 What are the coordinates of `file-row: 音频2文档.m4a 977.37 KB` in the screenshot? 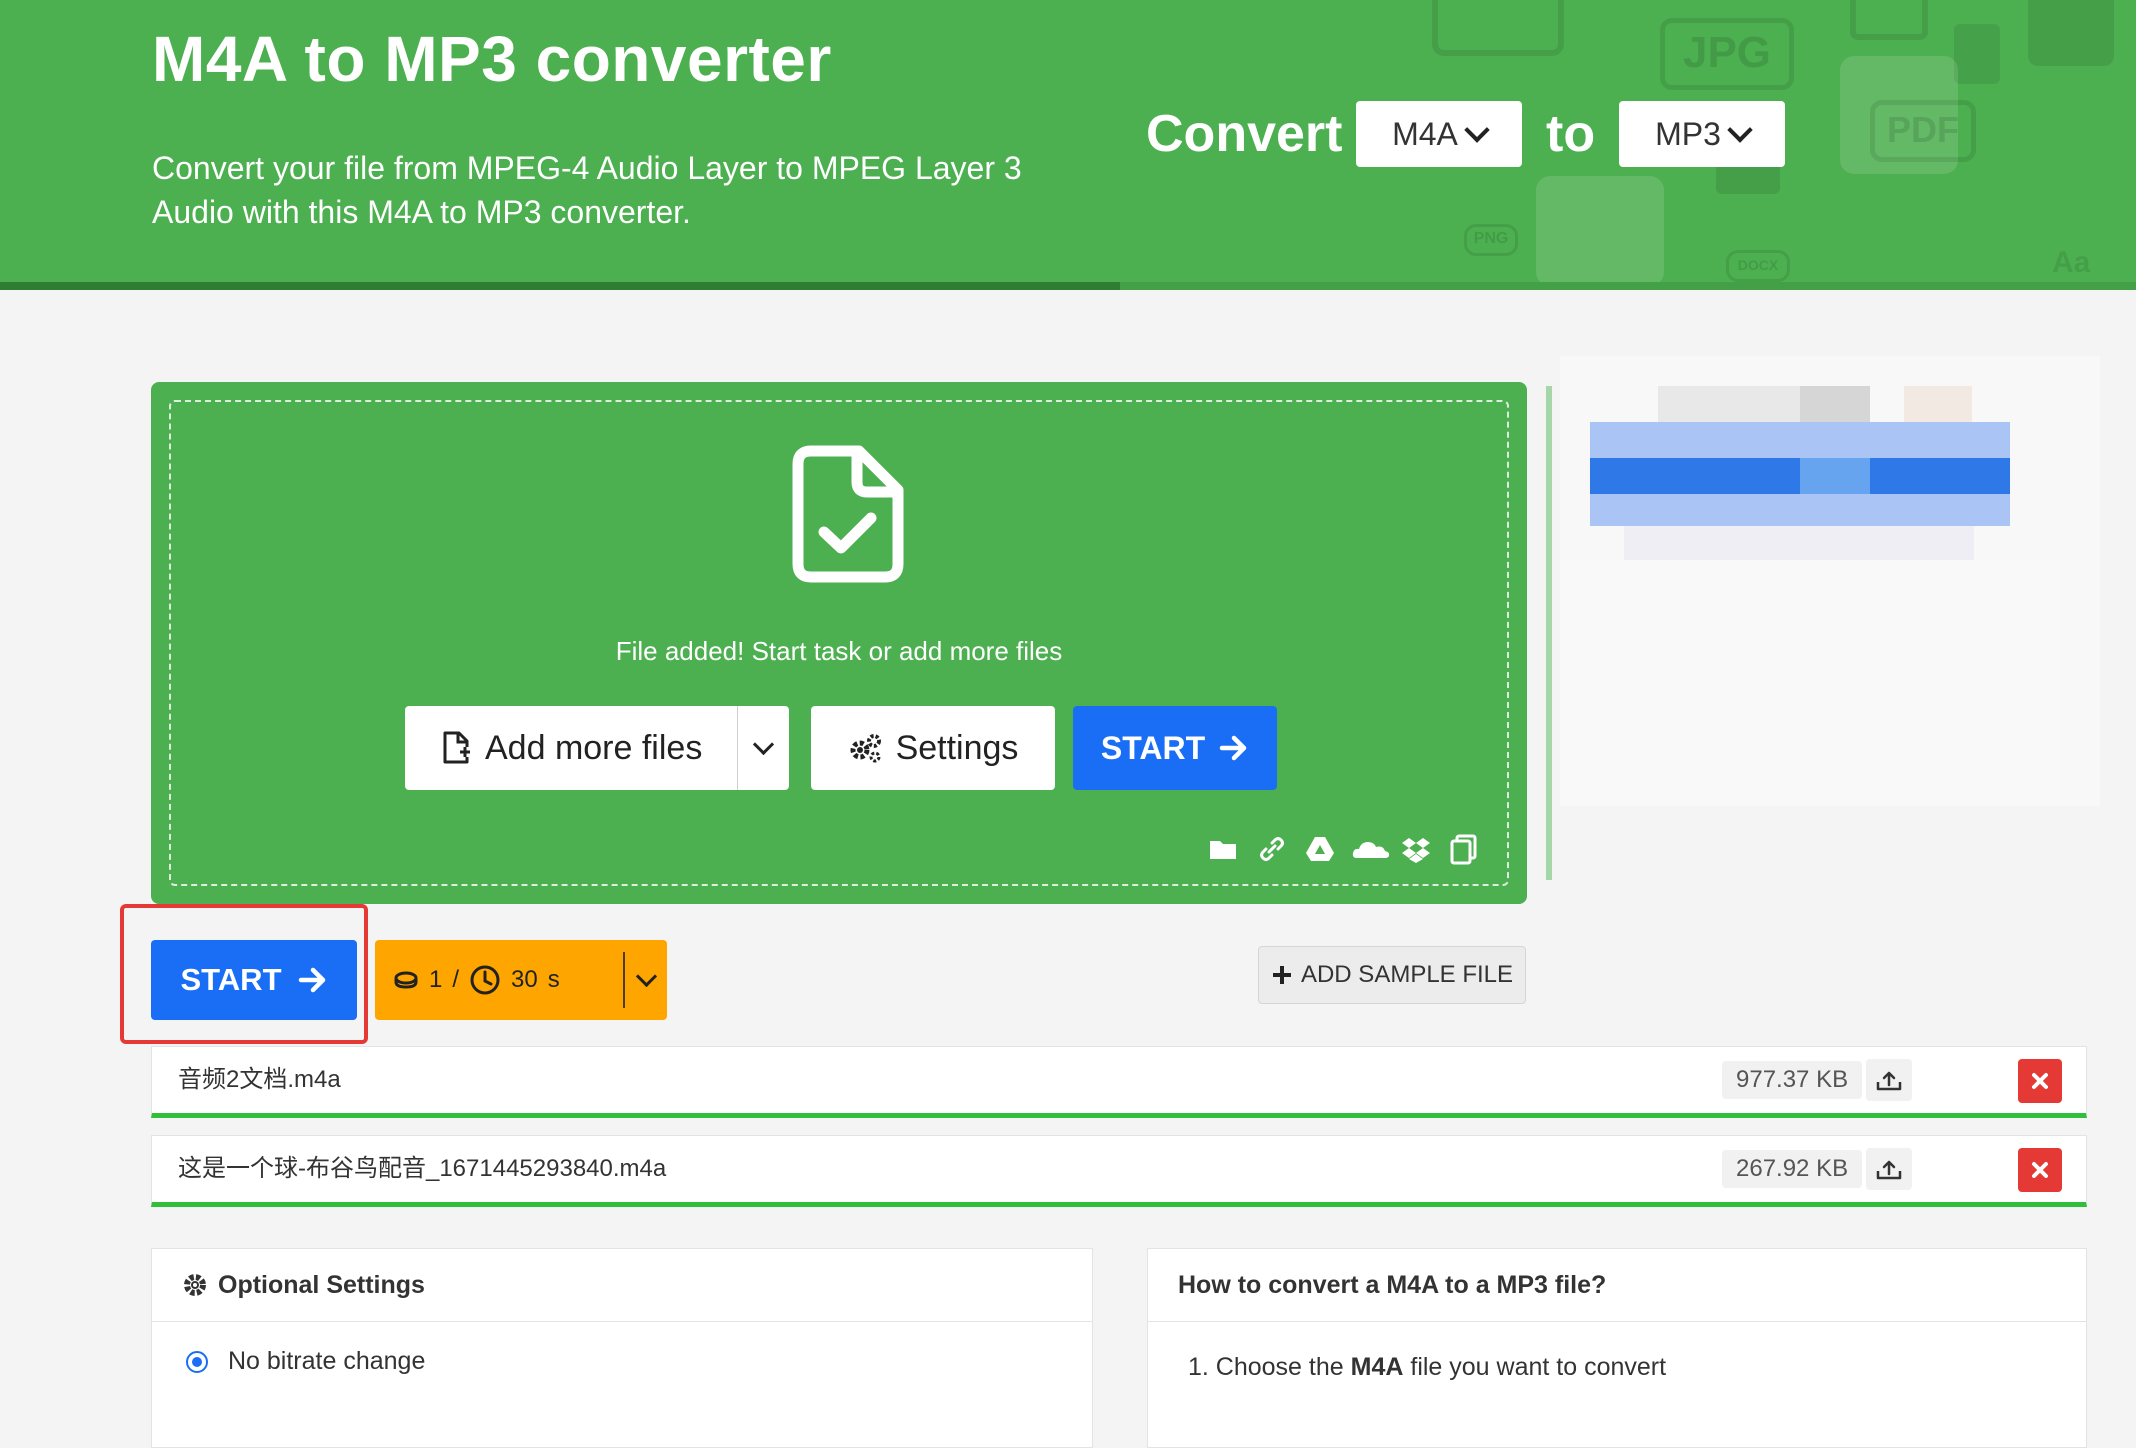 It's located at (1119, 1082).